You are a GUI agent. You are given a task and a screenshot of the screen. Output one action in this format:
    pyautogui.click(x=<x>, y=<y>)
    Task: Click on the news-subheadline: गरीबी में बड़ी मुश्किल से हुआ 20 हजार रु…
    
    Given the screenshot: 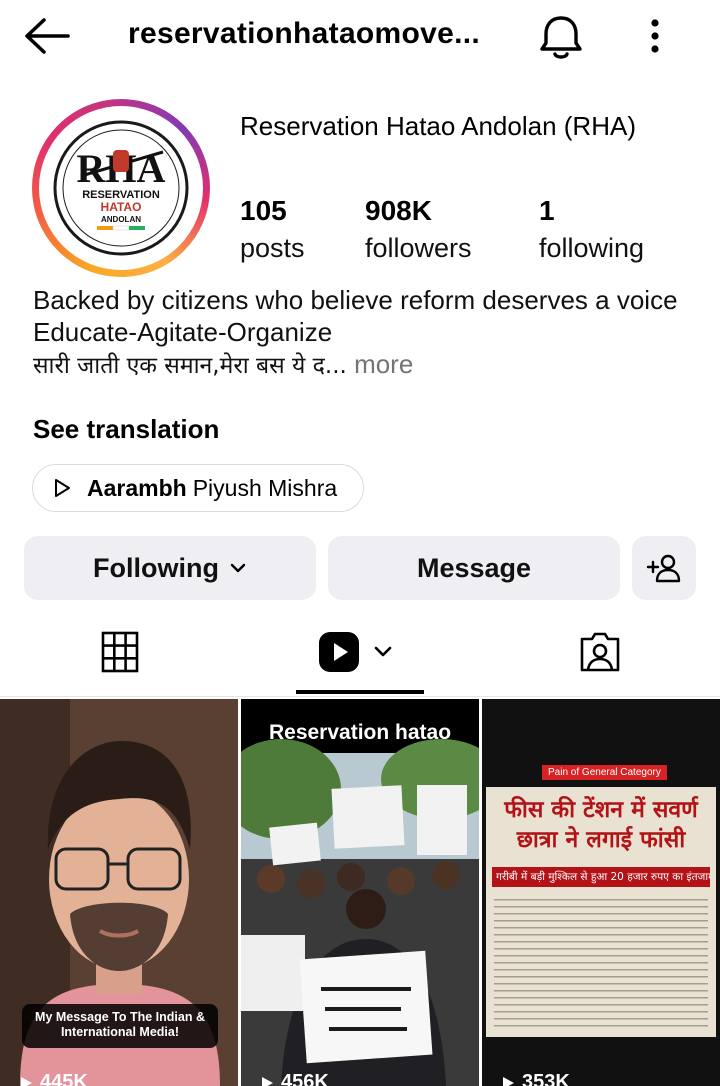 What is the action you would take?
    pyautogui.click(x=601, y=877)
    